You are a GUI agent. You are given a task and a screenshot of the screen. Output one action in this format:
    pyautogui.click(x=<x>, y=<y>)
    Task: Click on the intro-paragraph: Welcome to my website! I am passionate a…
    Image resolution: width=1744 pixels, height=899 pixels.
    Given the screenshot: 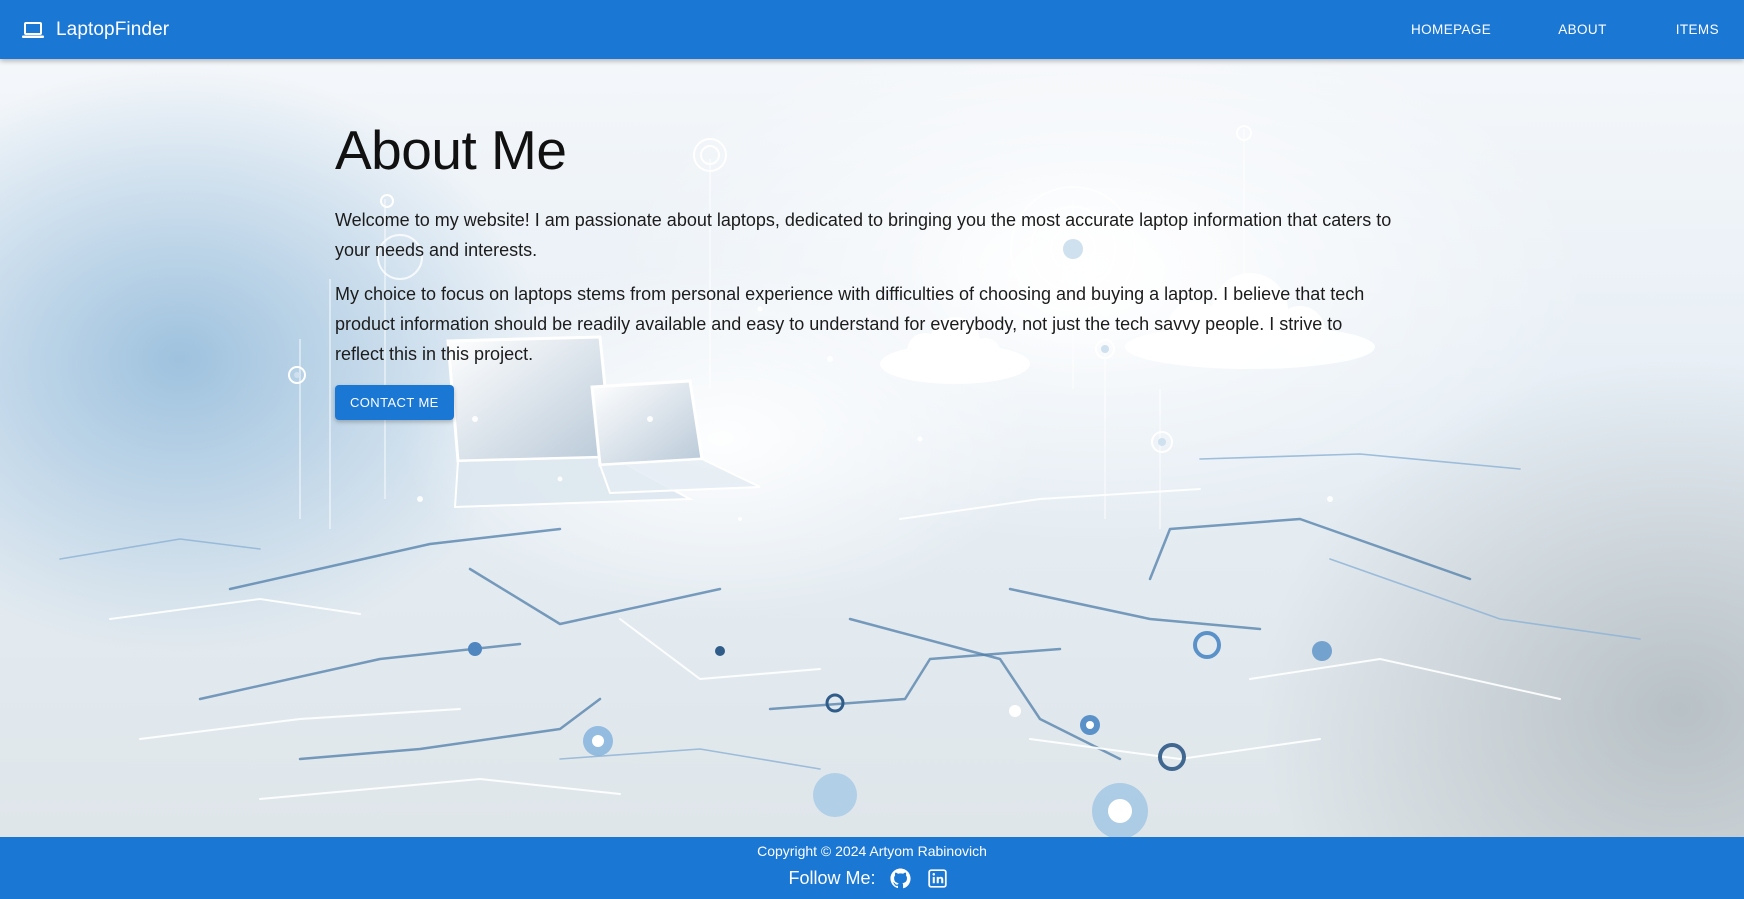 What is the action you would take?
    pyautogui.click(x=863, y=235)
    